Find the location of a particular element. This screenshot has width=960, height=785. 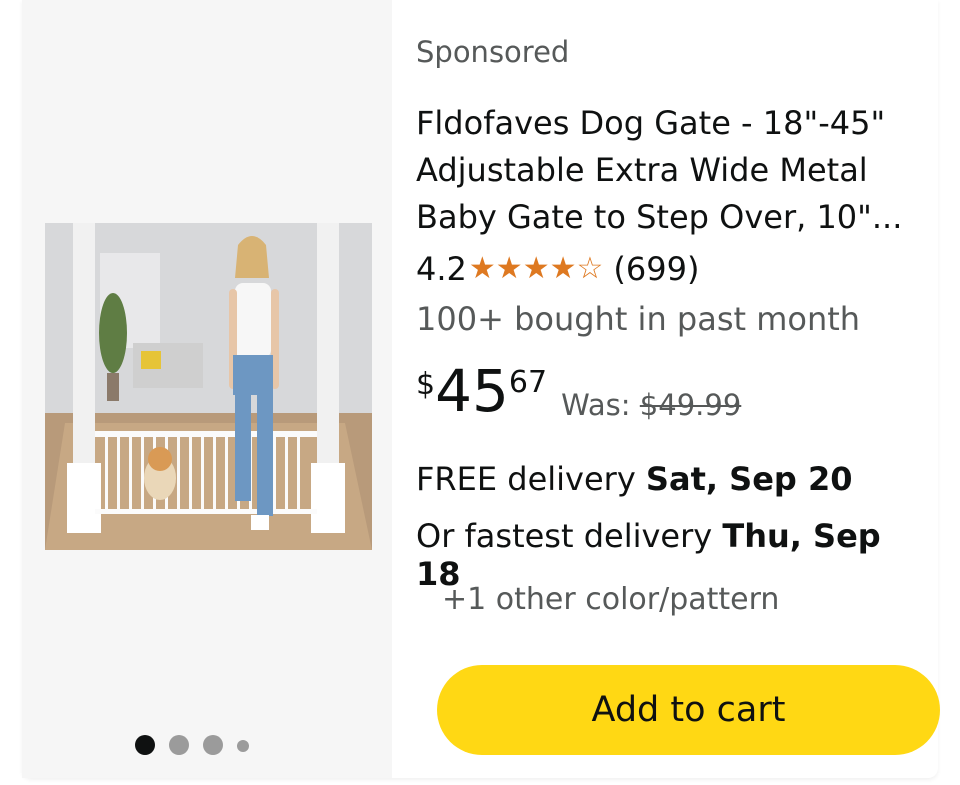

fastest-delivery-prefix: Or fastest delivery is located at coordinates (569, 536).